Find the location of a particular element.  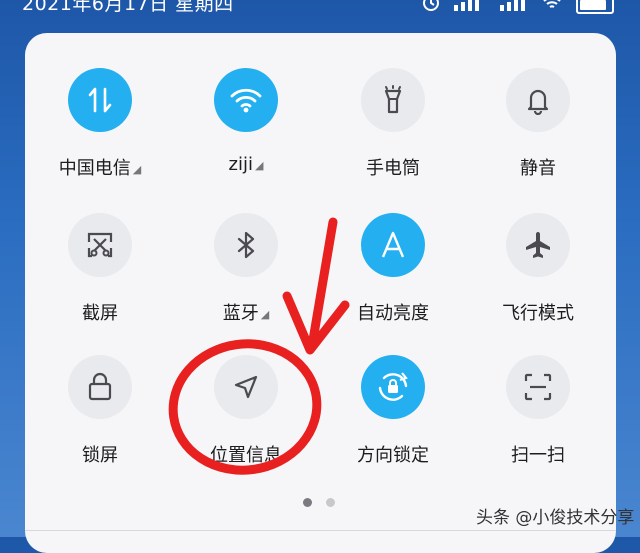

bell-icon is located at coordinates (538, 100).